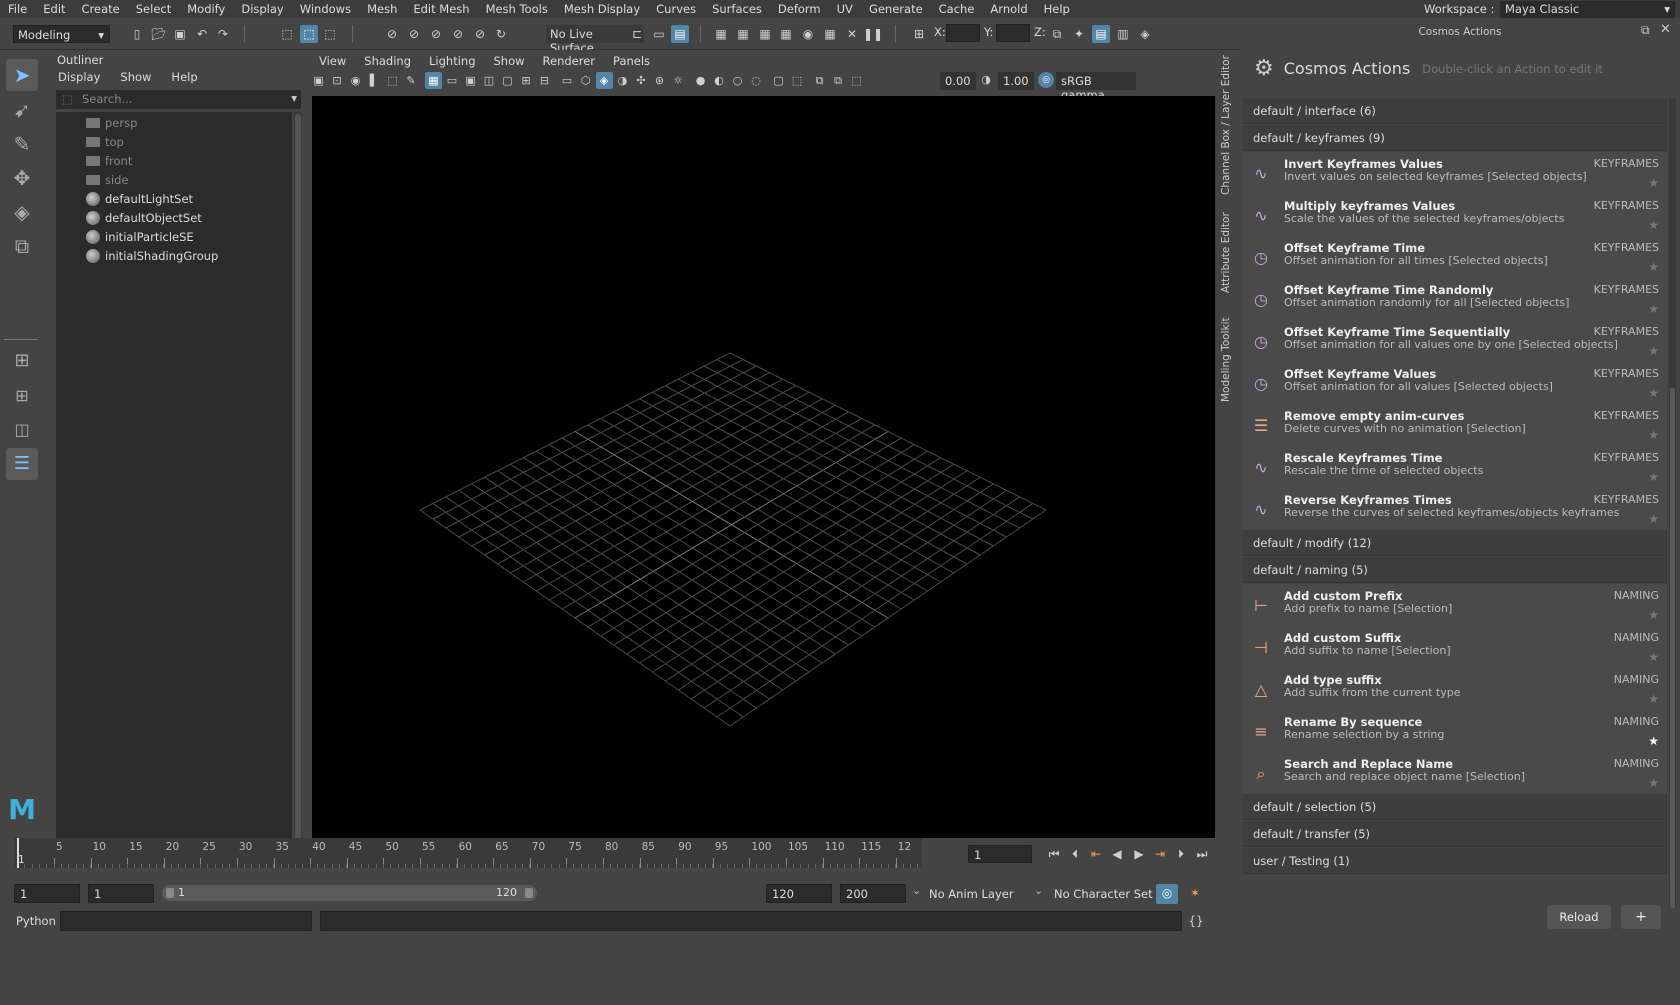 Image resolution: width=1680 pixels, height=1005 pixels. Describe the element at coordinates (382, 9) in the screenshot. I see `menu-item-mesh: Mesh` at that location.